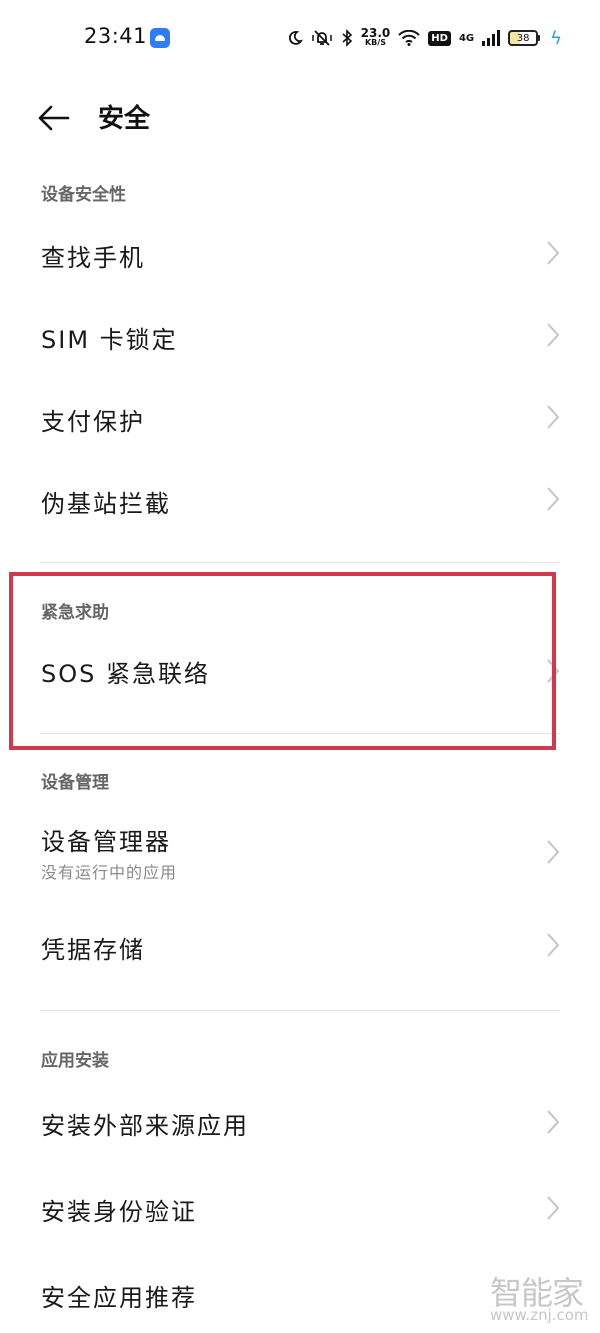 Image resolution: width=600 pixels, height=1333 pixels. Describe the element at coordinates (541, 1298) in the screenshot. I see `watermark: 智能家 www.znj.com` at that location.